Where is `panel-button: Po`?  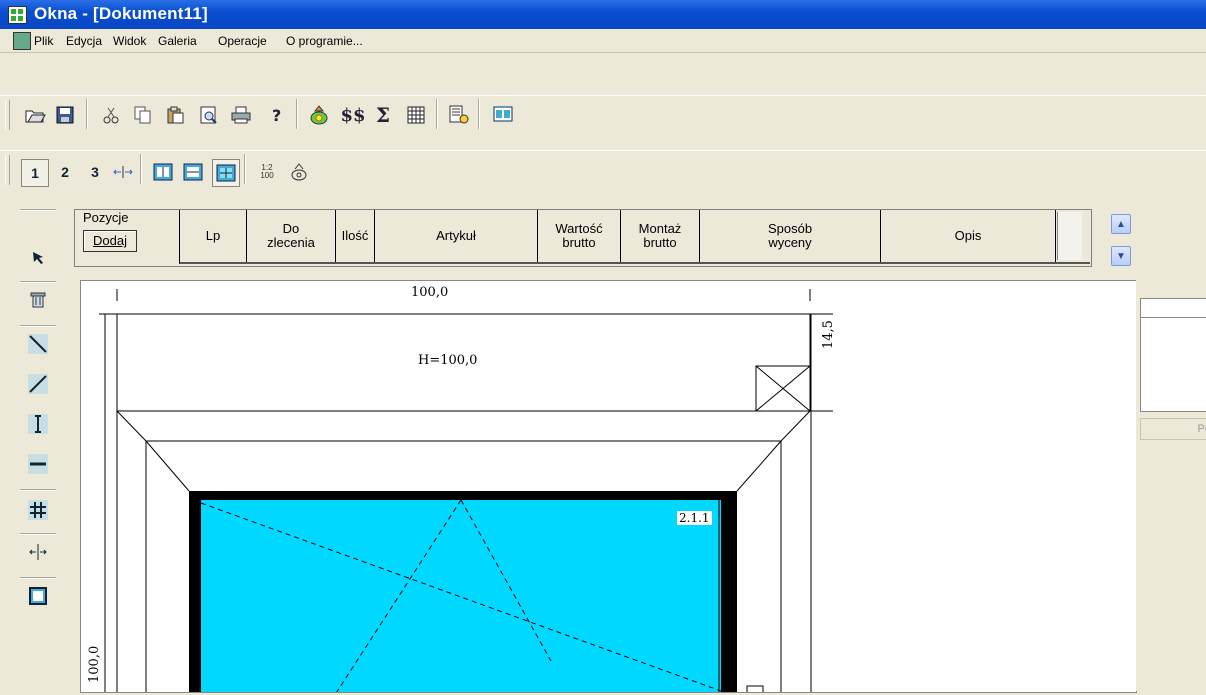
panel-button: Po is located at coordinates (1173, 429).